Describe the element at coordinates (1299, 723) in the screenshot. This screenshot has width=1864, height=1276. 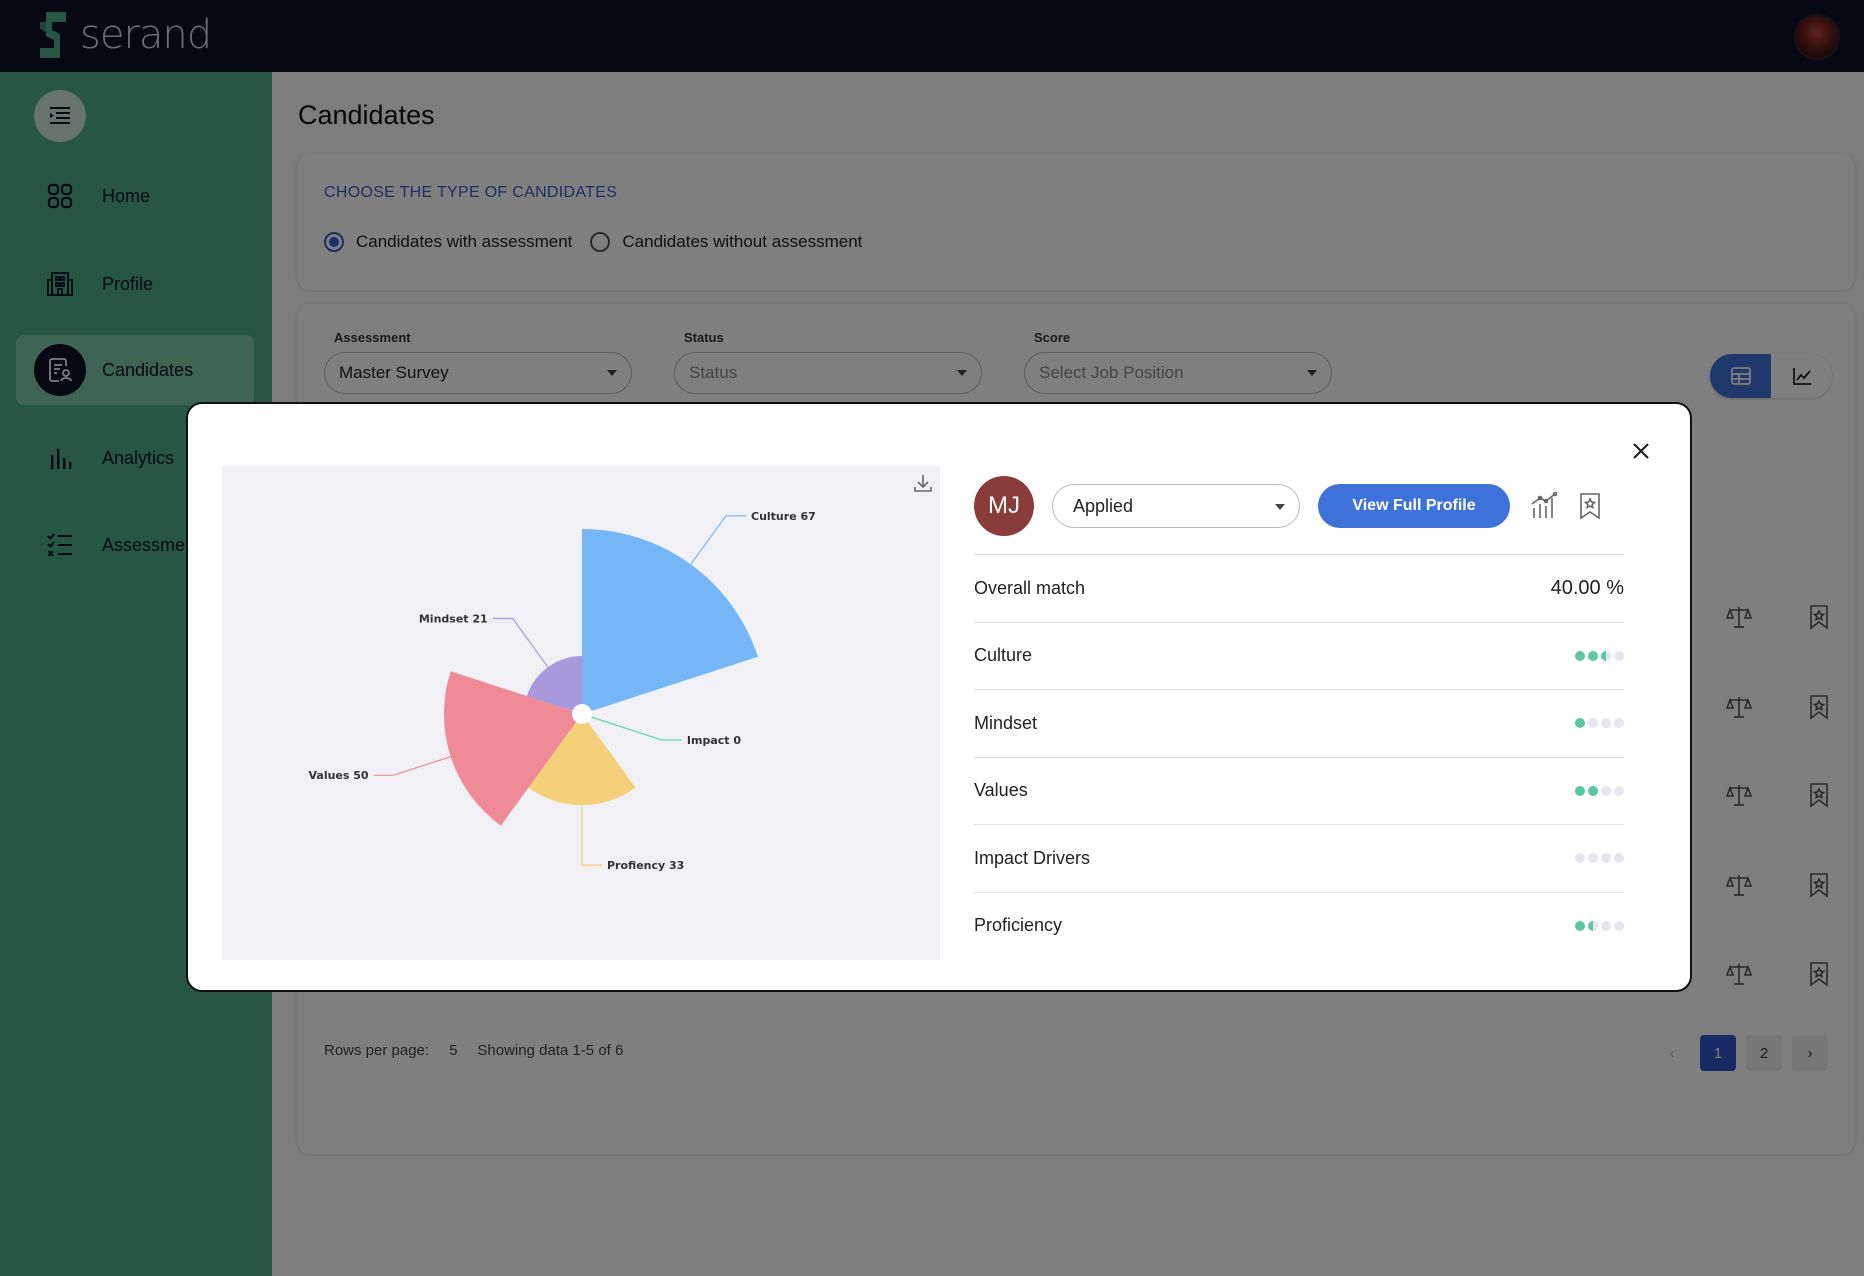
I see `metric-mindset: Mindset` at that location.